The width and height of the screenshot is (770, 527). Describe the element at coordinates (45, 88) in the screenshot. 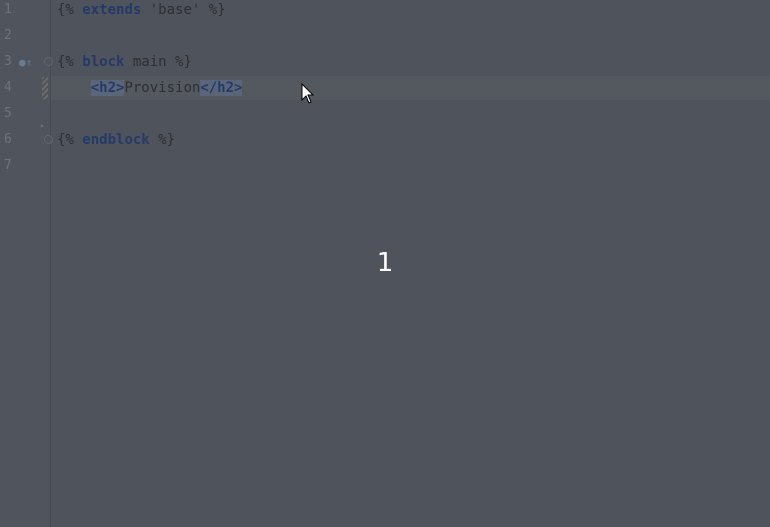

I see `change-indicator` at that location.